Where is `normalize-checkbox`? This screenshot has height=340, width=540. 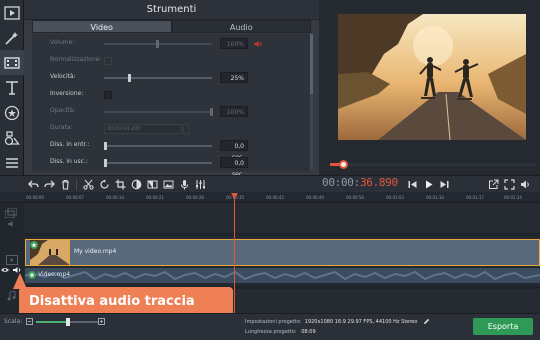 normalize-checkbox is located at coordinates (108, 61).